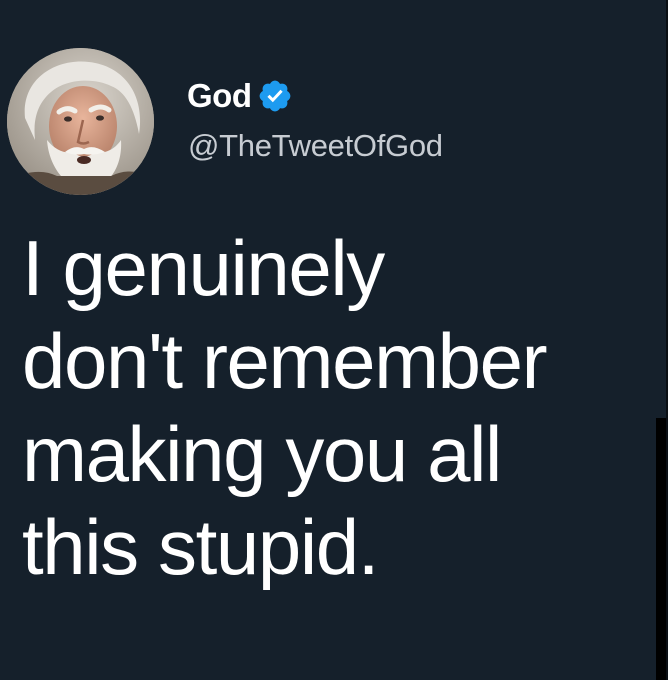 The image size is (668, 680). I want to click on author-name-row: God, so click(240, 96).